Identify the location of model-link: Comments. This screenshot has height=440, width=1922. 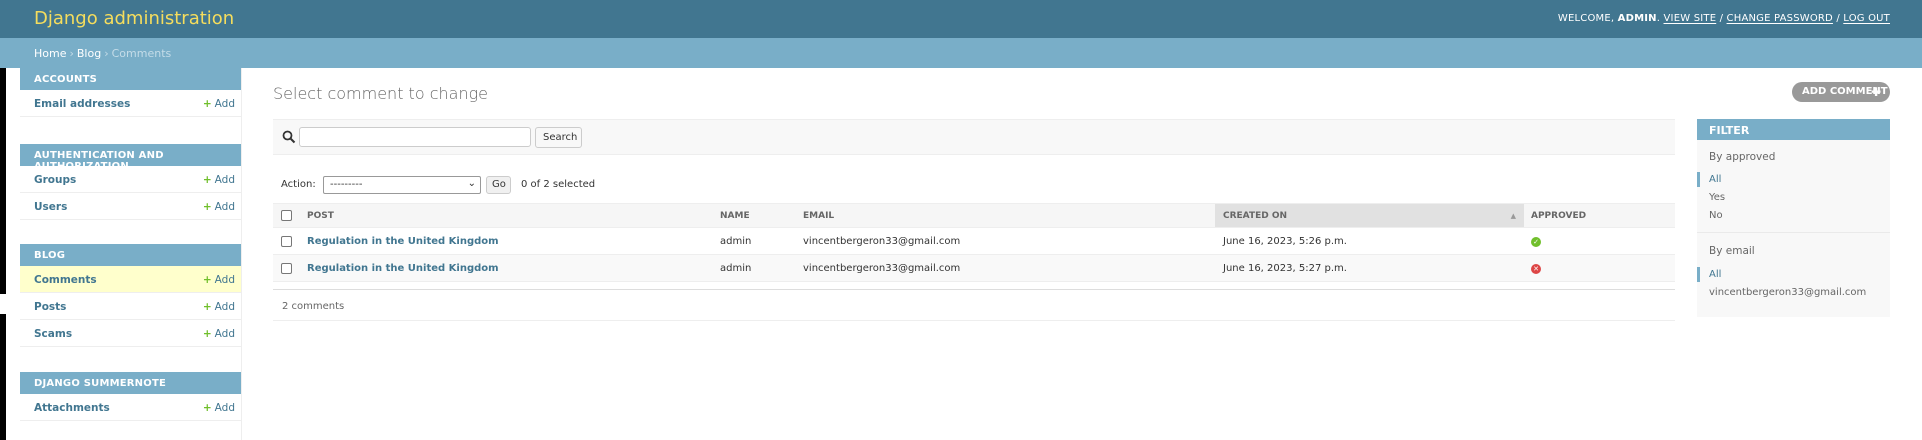
(65, 280).